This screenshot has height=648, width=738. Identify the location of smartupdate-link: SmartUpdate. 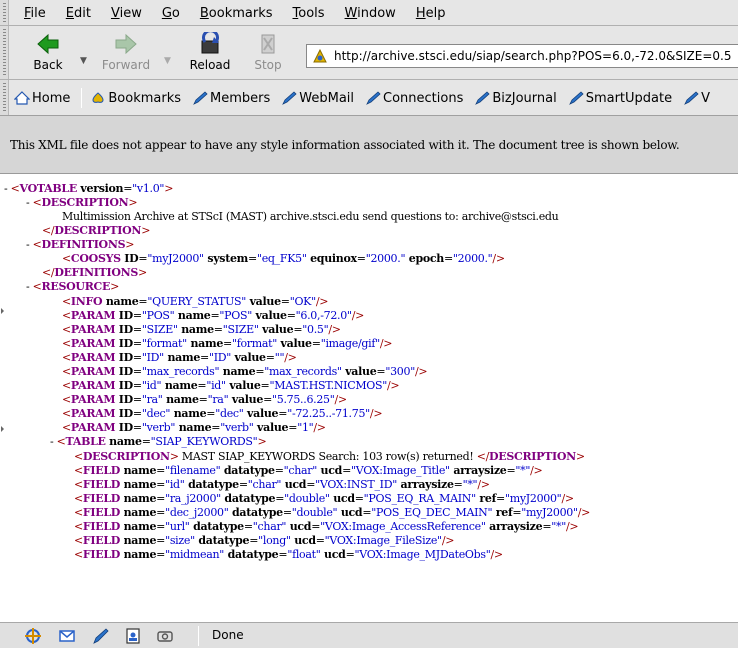
(620, 98).